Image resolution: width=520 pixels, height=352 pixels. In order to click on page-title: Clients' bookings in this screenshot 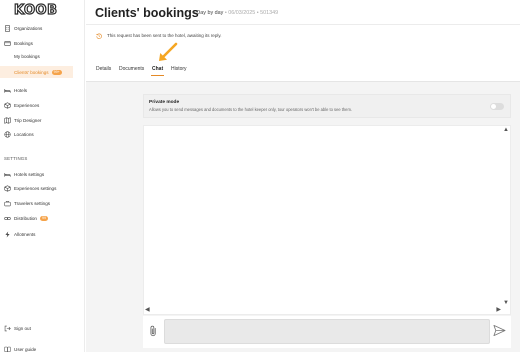, I will do `click(147, 13)`.